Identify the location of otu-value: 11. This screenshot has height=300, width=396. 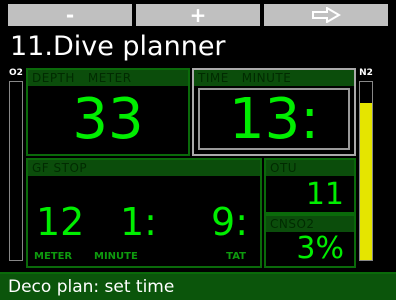
(324, 194).